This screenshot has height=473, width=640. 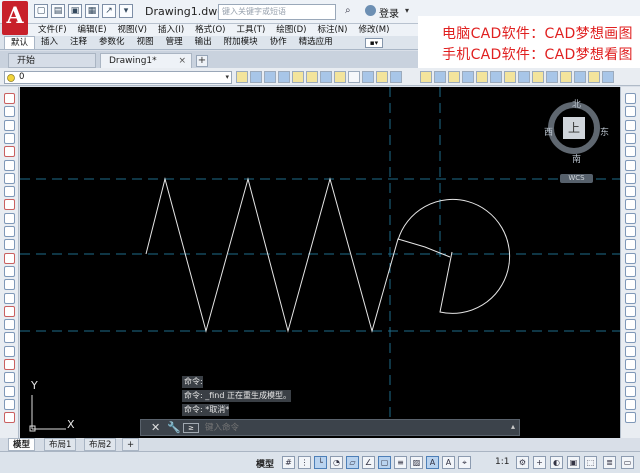 What do you see at coordinates (9, 378) in the screenshot?
I see `donut-icon` at bounding box center [9, 378].